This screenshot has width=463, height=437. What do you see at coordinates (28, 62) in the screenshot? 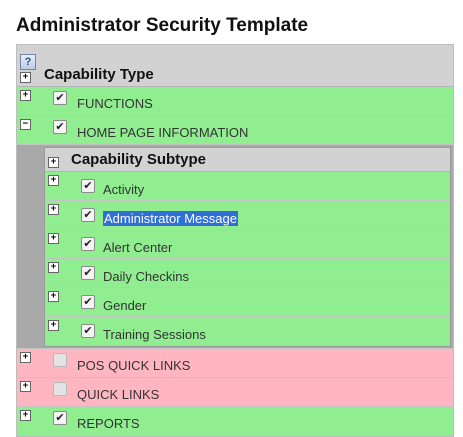
I see `help-icon: ?` at bounding box center [28, 62].